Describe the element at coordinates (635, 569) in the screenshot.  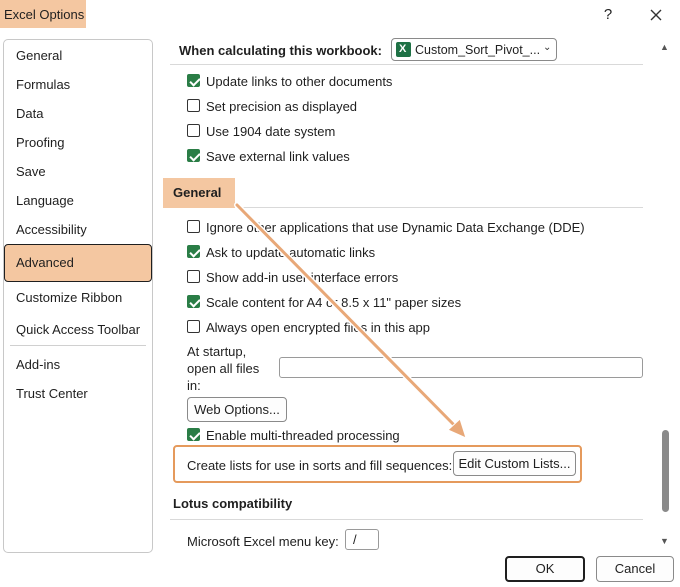
I see `cancel-button: Cancel` at that location.